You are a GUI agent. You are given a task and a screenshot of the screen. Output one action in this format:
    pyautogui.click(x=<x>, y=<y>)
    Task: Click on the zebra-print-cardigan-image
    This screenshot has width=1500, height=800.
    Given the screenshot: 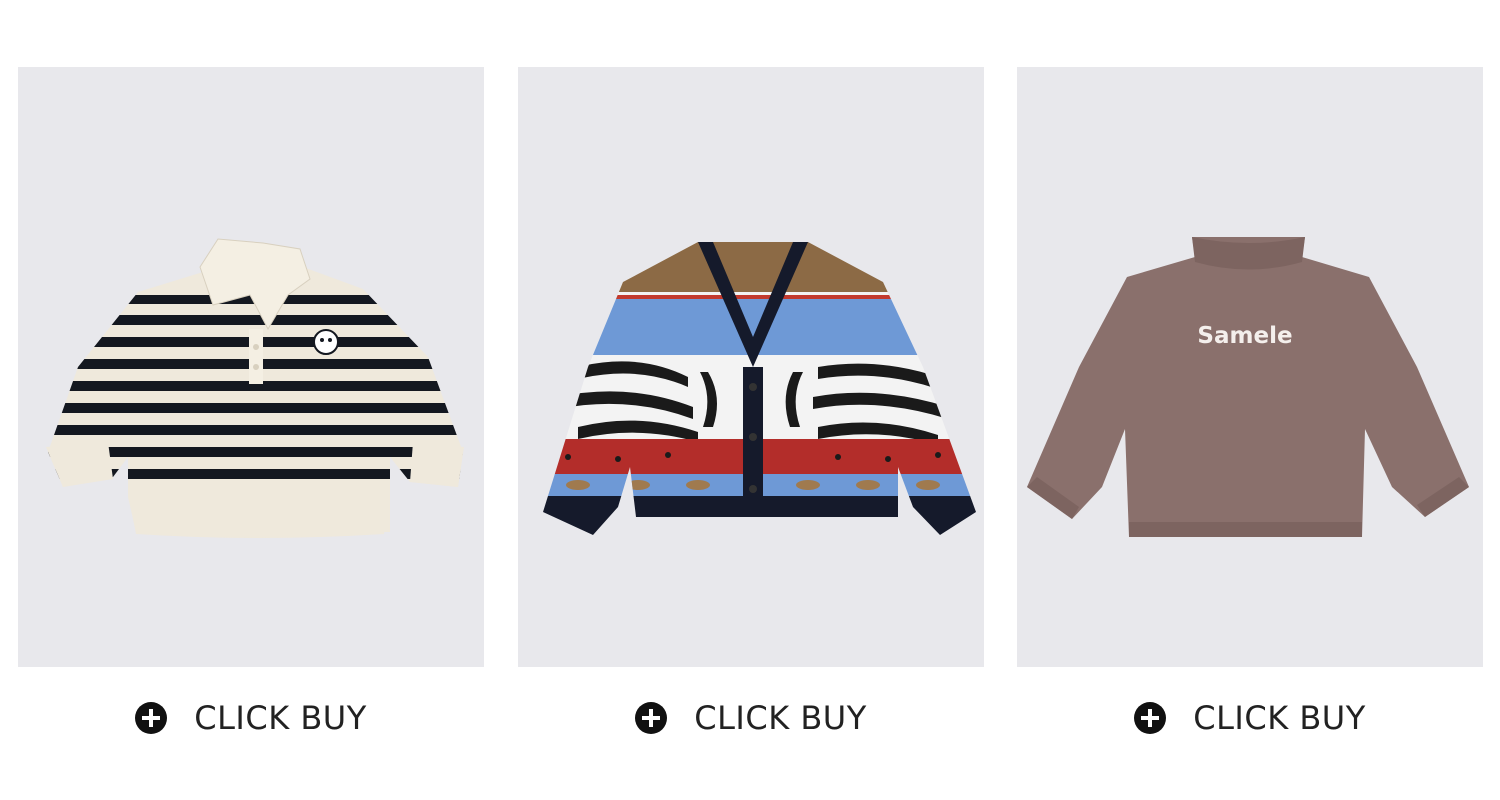 What is the action you would take?
    pyautogui.click(x=759, y=388)
    